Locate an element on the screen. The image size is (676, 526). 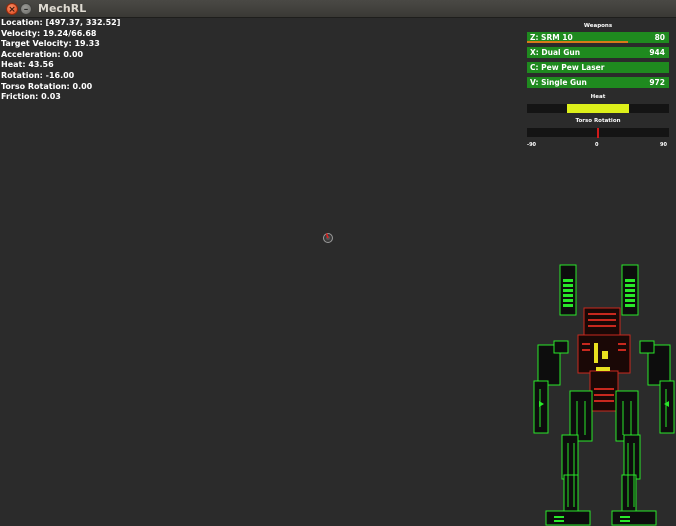
weapon-slot-dual-gun: X: Dual Gun 944 is located at coordinates (598, 52).